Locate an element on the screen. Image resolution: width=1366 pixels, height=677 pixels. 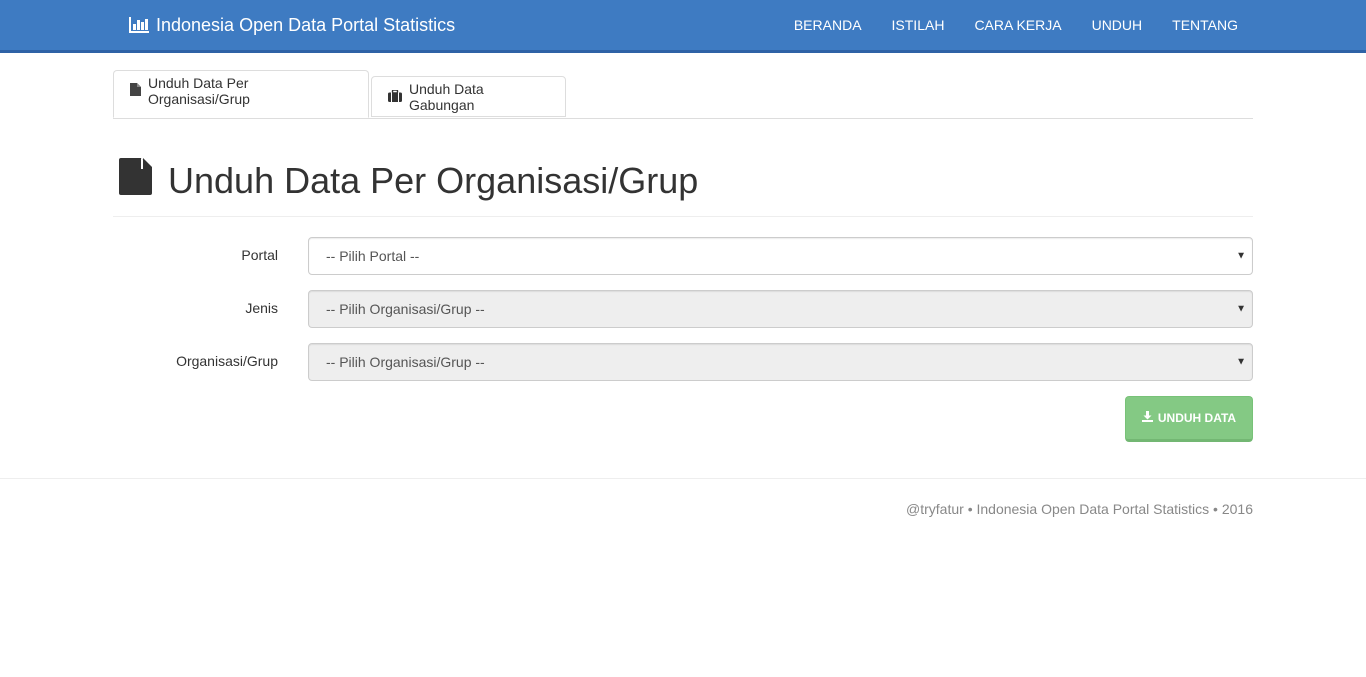
portal-label: Portal is located at coordinates (259, 255).